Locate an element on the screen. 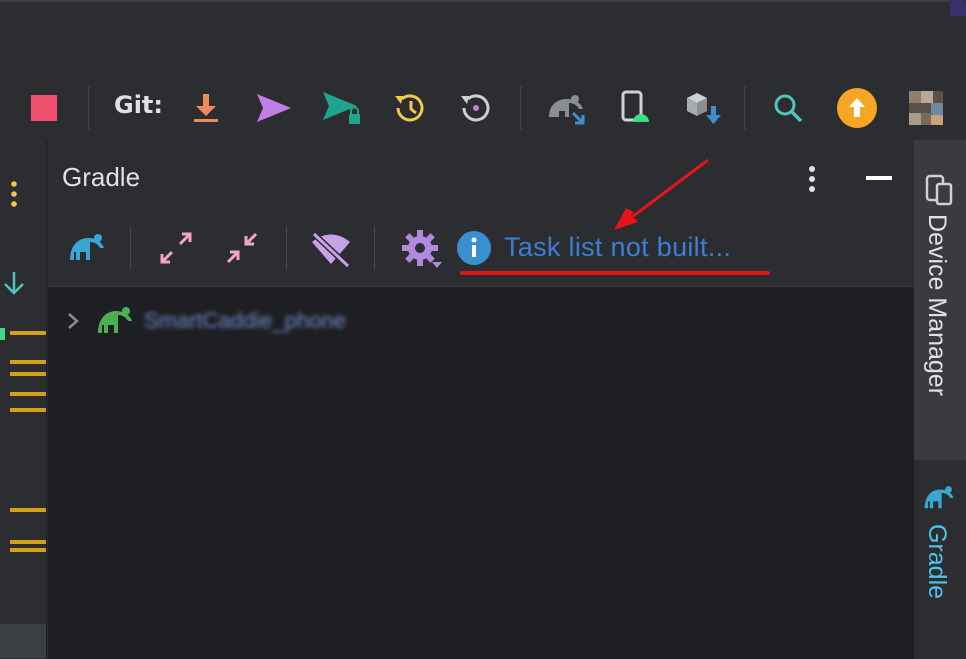 Image resolution: width=966 pixels, height=659 pixels. info-icon-wrap is located at coordinates (474, 250).